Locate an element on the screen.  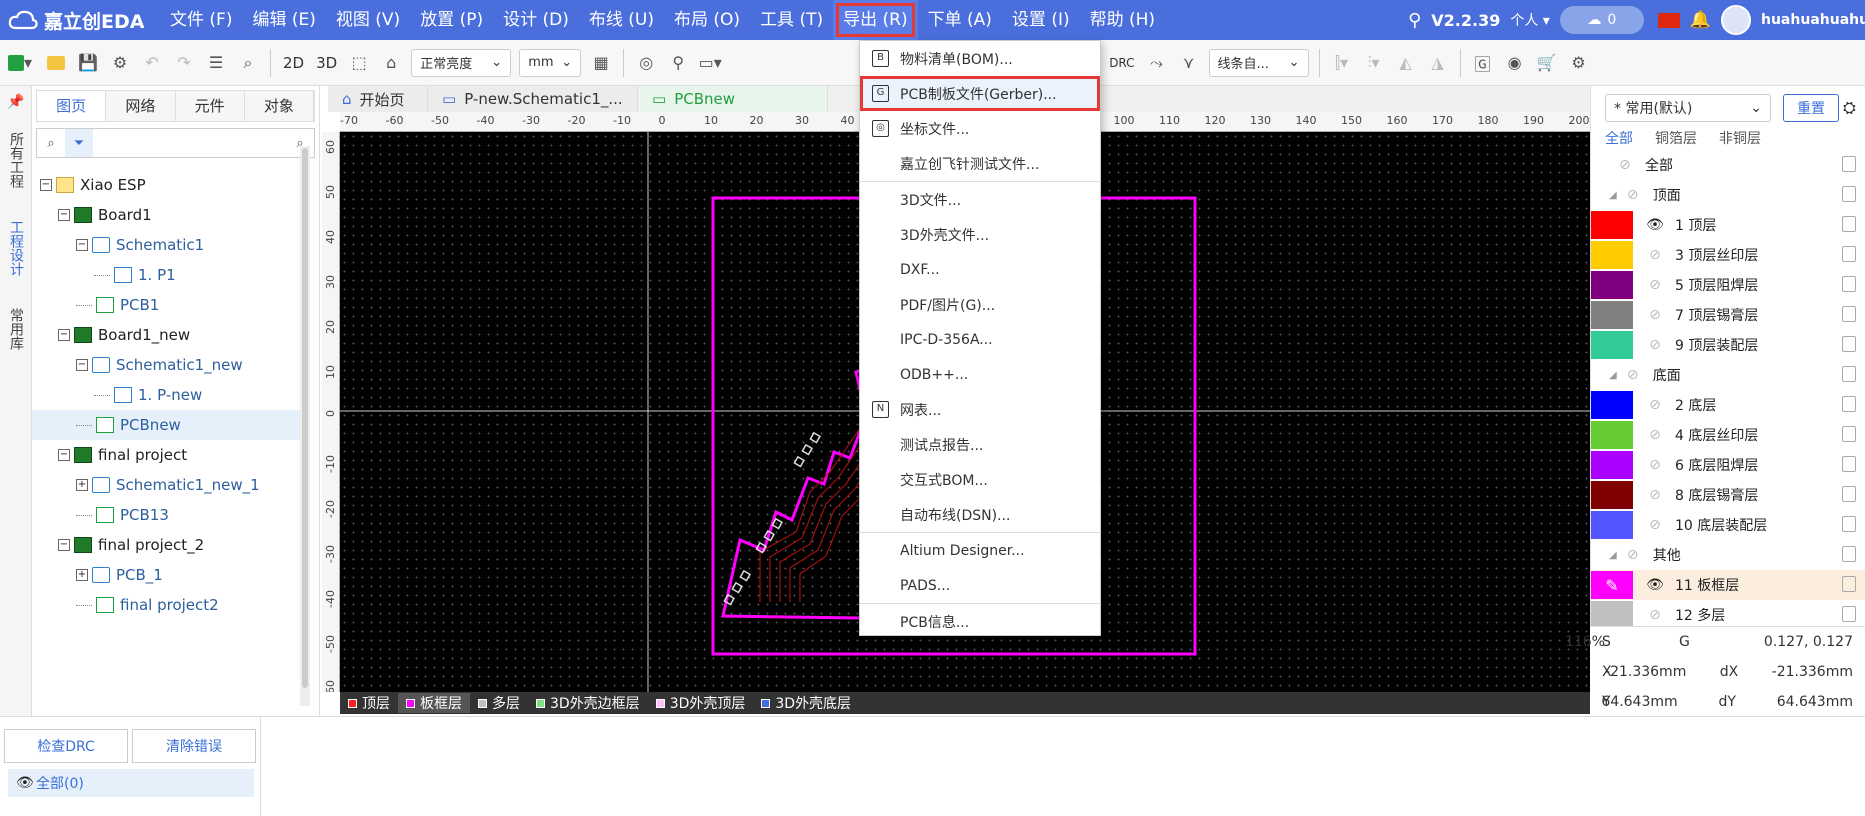
layer-row: ⊘ 7 顶层锡膏层 is located at coordinates (1728, 315).